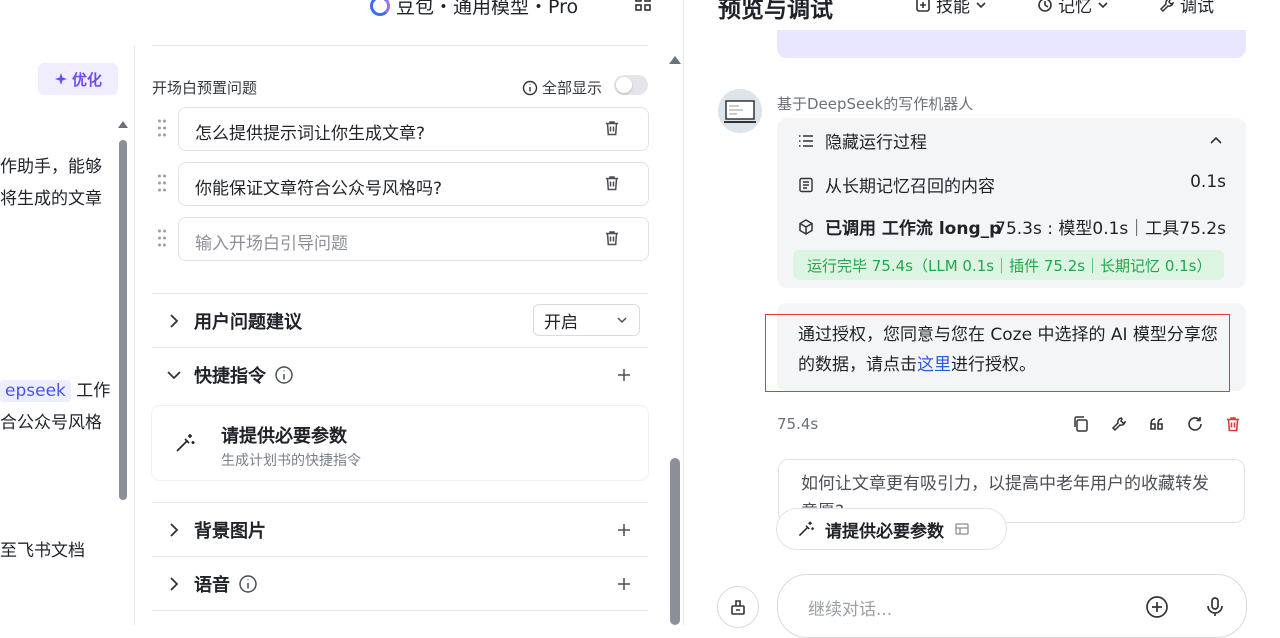 Image resolution: width=1280 pixels, height=638 pixels. I want to click on prompt-text-line: 作助手，能够, so click(51, 167).